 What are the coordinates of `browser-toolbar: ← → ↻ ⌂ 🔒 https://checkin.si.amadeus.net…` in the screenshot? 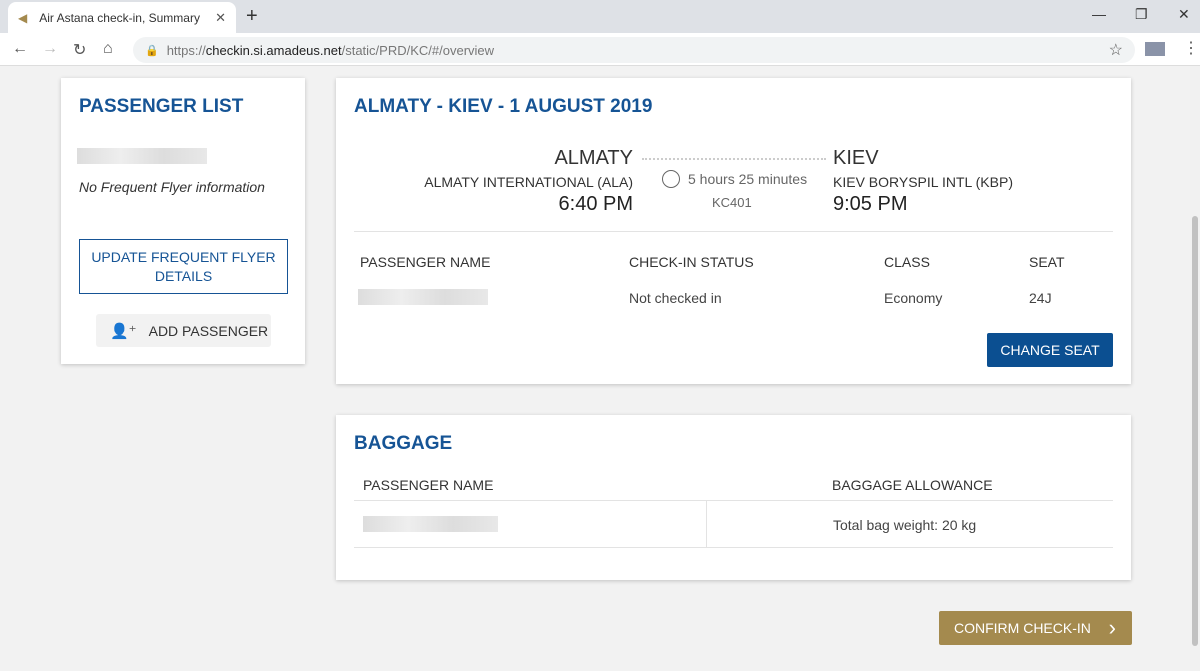 It's located at (600, 49).